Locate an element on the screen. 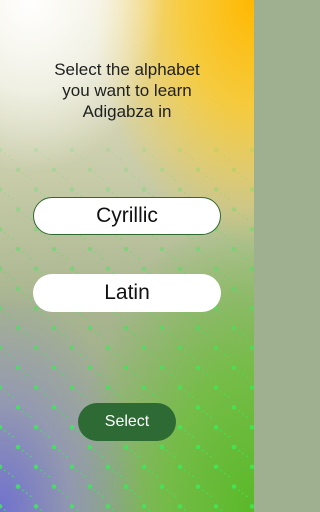  option-cyrillic-button: Cyrillic is located at coordinates (127, 216).